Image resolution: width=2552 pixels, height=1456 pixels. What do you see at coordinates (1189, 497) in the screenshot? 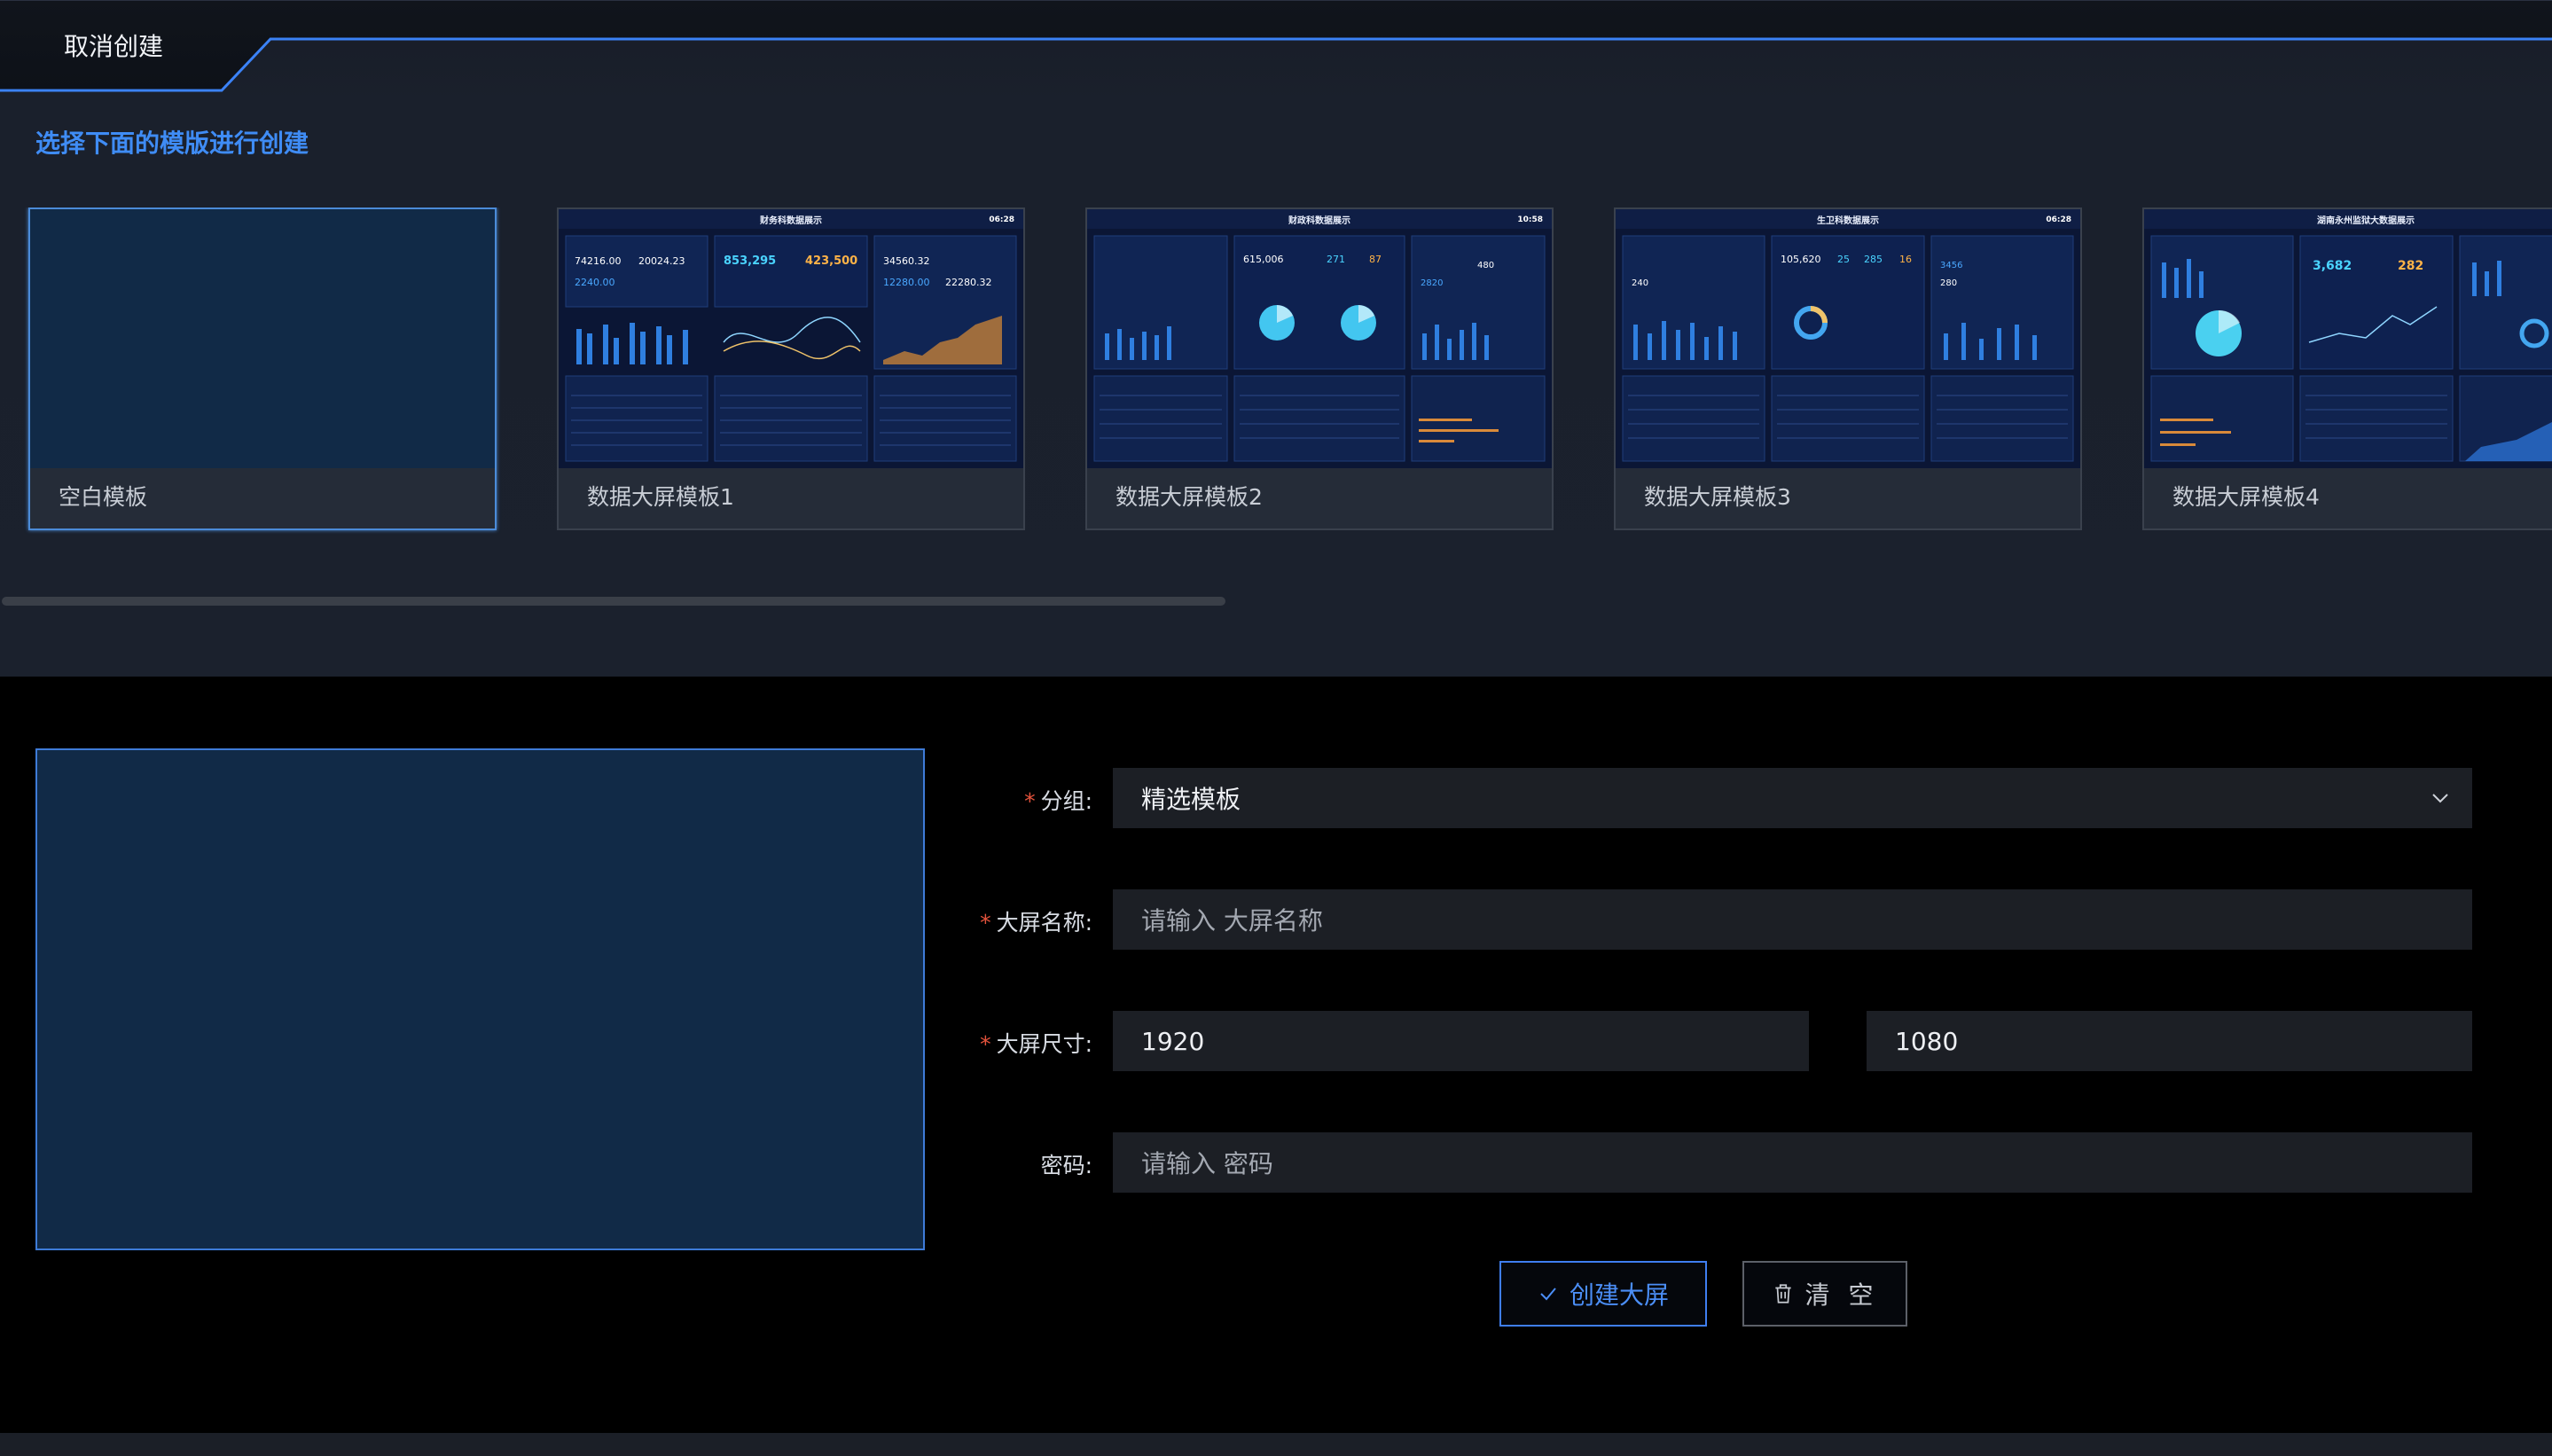
I see `template-label: 数据大屏模板2` at bounding box center [1189, 497].